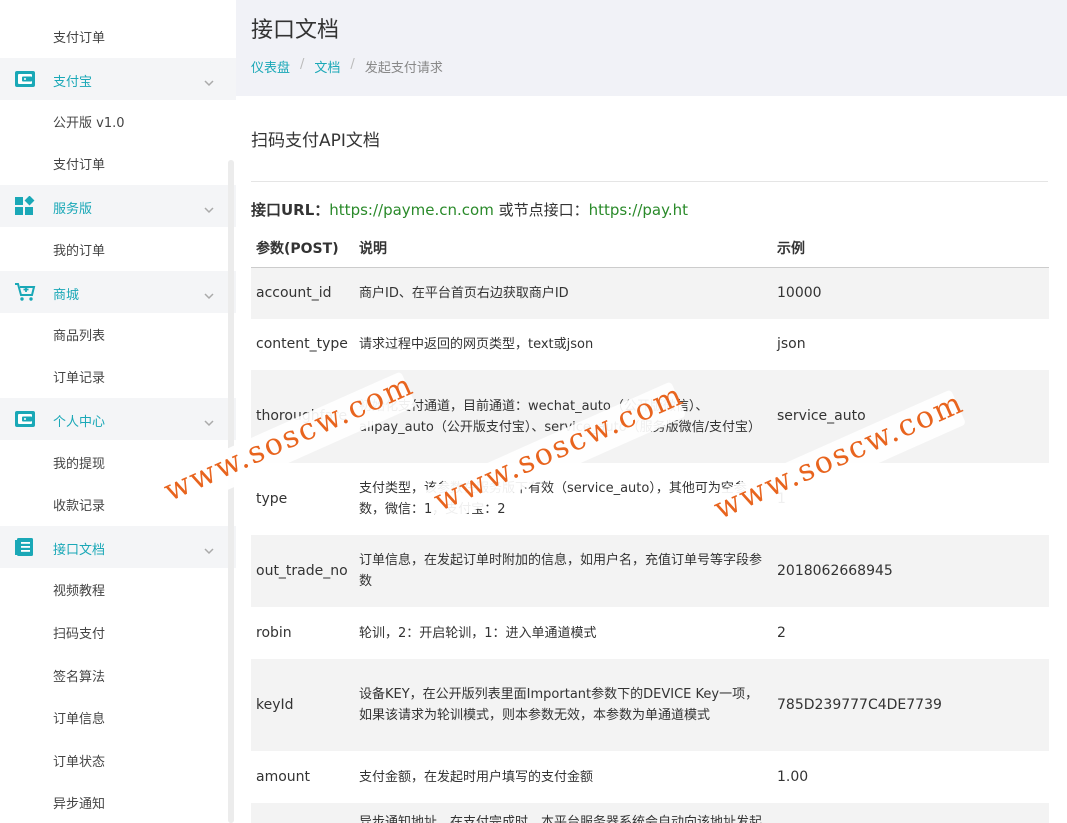 The height and width of the screenshot is (823, 1067). Describe the element at coordinates (118, 249) in the screenshot. I see `sidebar-item: 我的订单` at that location.